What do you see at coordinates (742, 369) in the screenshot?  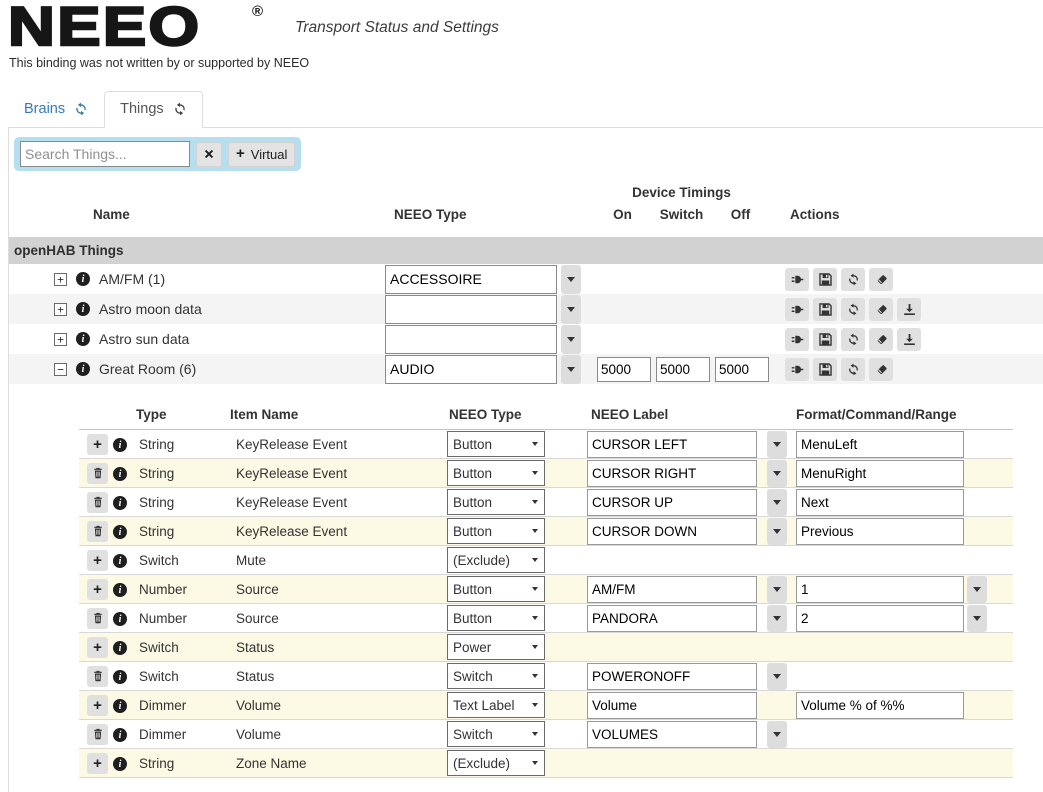 I see `timing-off-input` at bounding box center [742, 369].